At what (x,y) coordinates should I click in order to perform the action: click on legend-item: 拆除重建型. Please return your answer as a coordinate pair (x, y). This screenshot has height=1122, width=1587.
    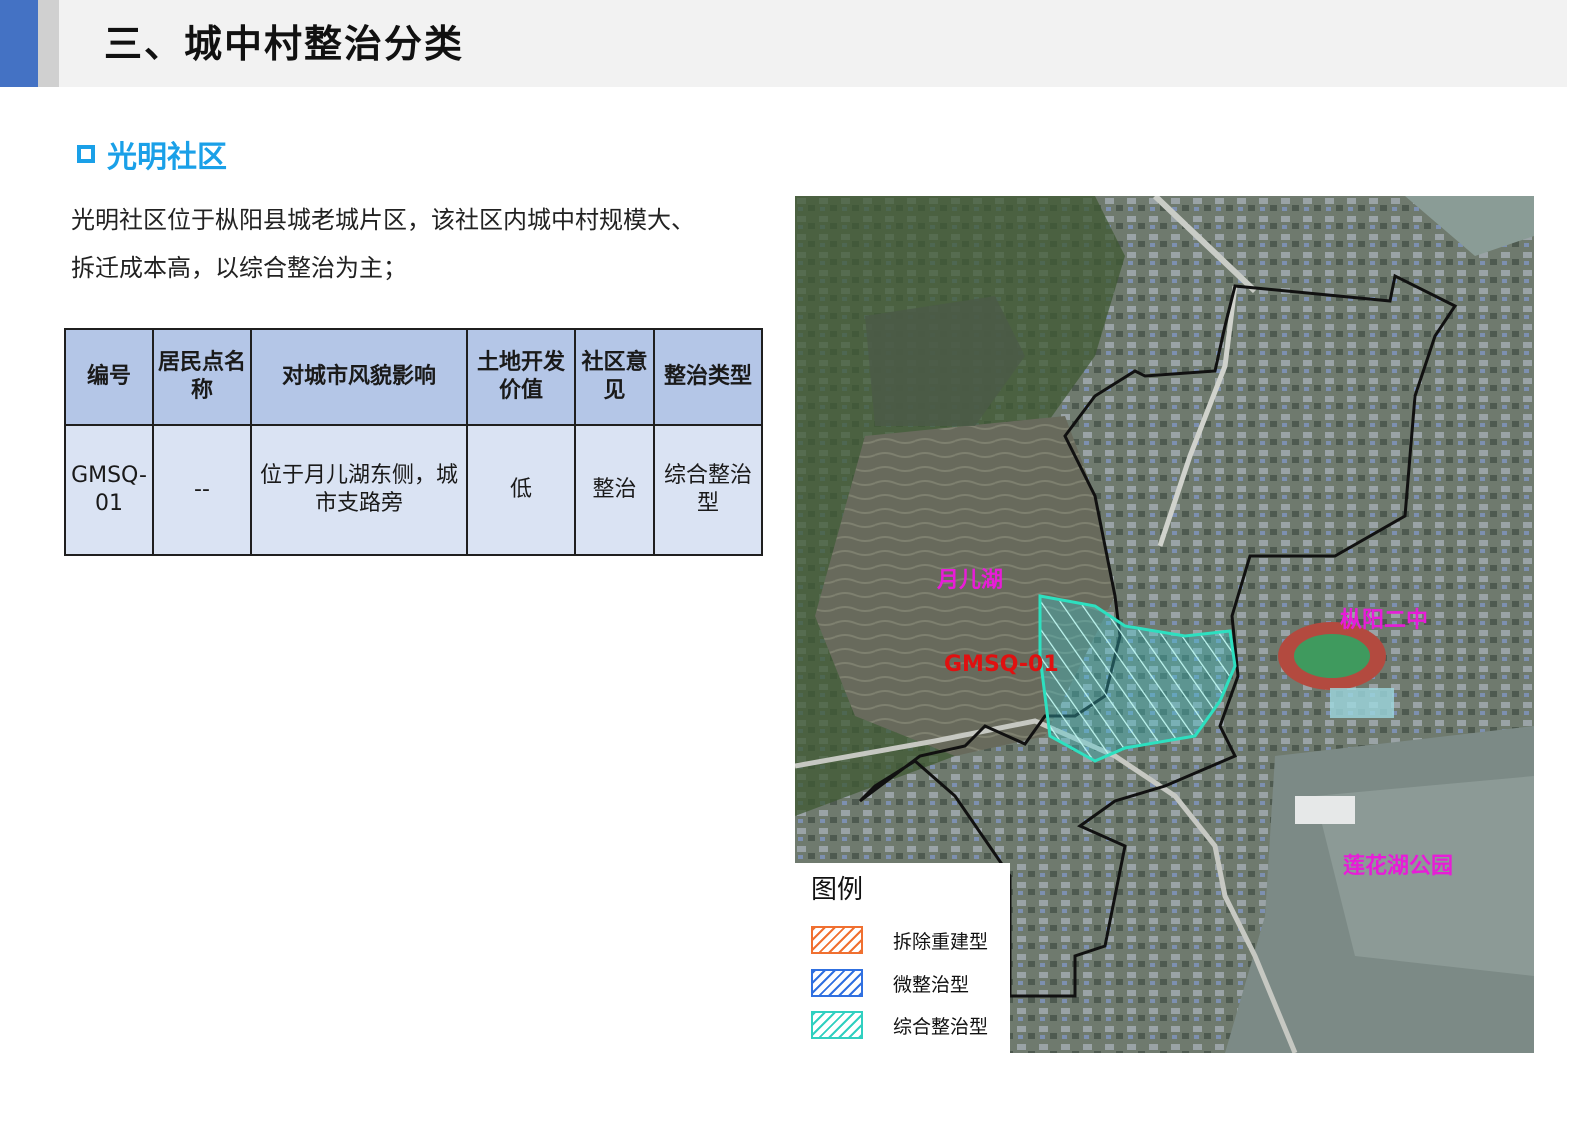
    Looking at the image, I should click on (899, 940).